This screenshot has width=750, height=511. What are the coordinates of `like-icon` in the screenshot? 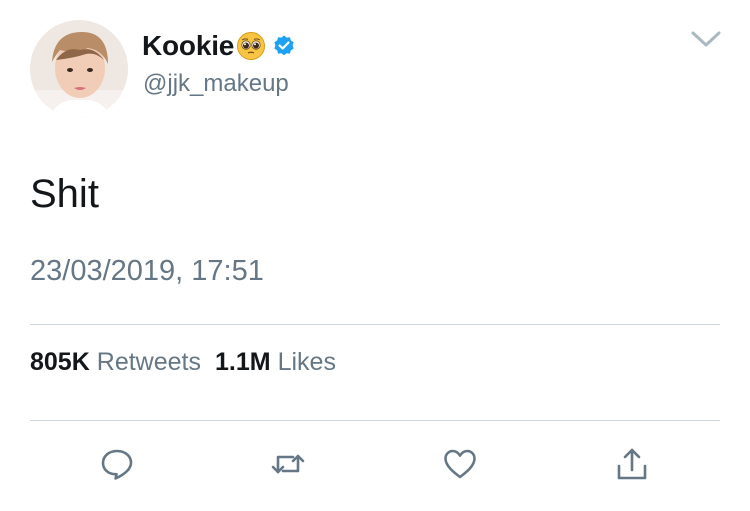 It's located at (460, 464).